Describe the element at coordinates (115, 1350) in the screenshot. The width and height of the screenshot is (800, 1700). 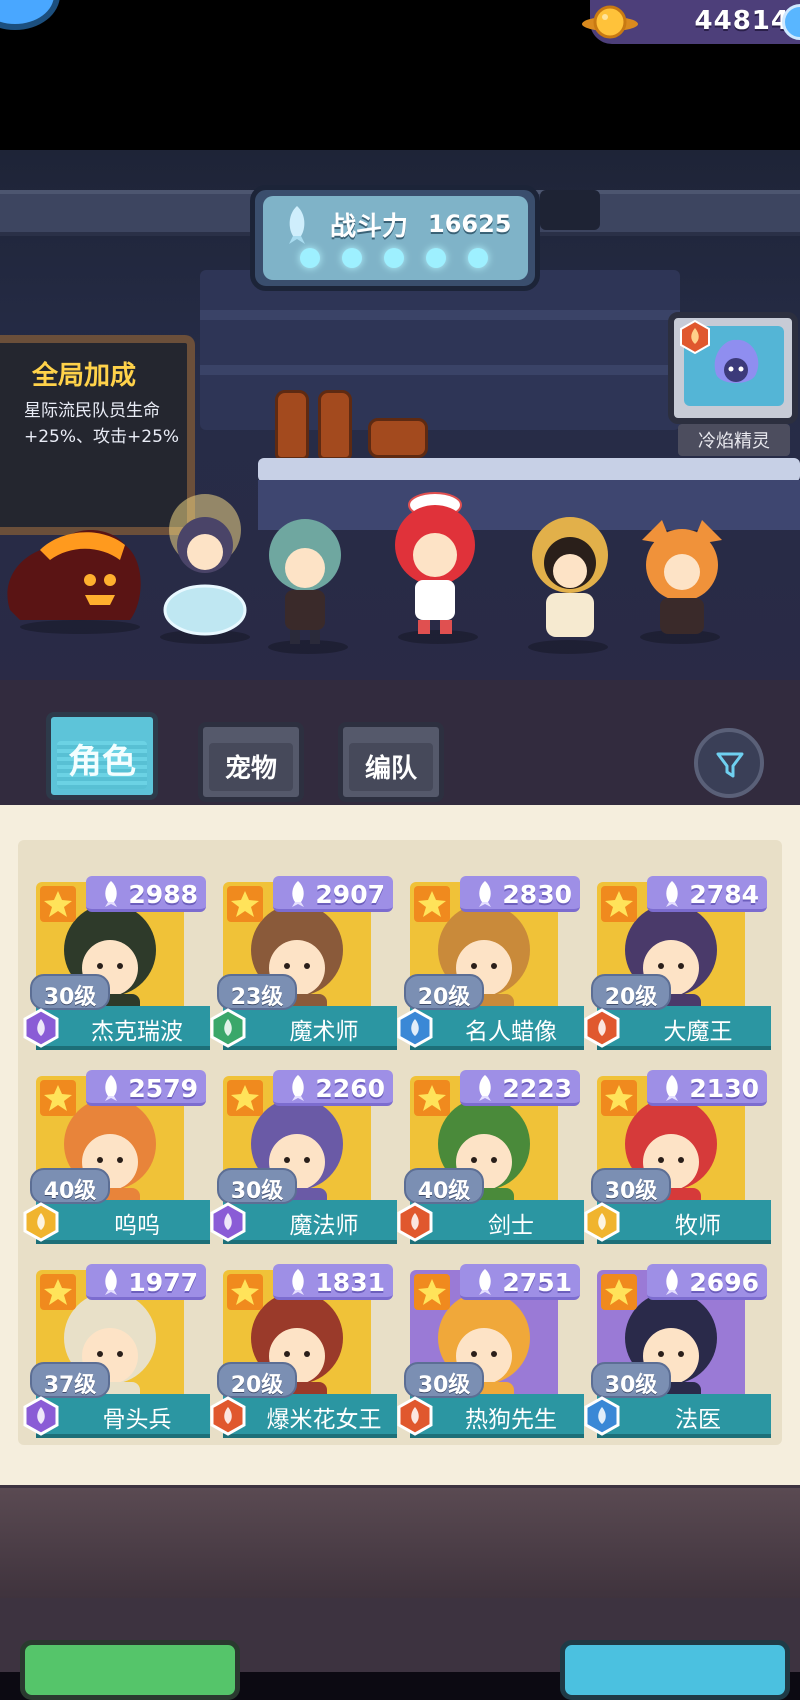
I see `character-card: 1977 骨头兵 37级` at that location.